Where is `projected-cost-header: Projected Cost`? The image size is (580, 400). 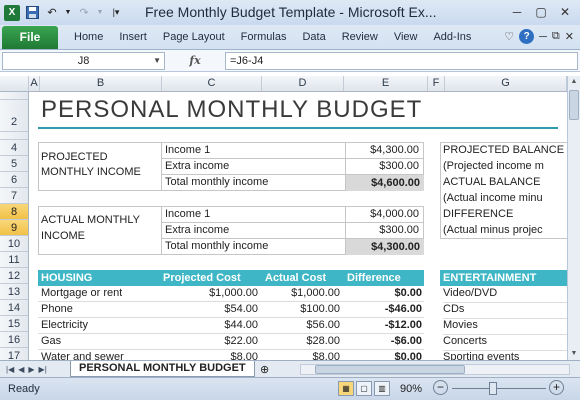
projected-cost-header: Projected Cost is located at coordinates (202, 278).